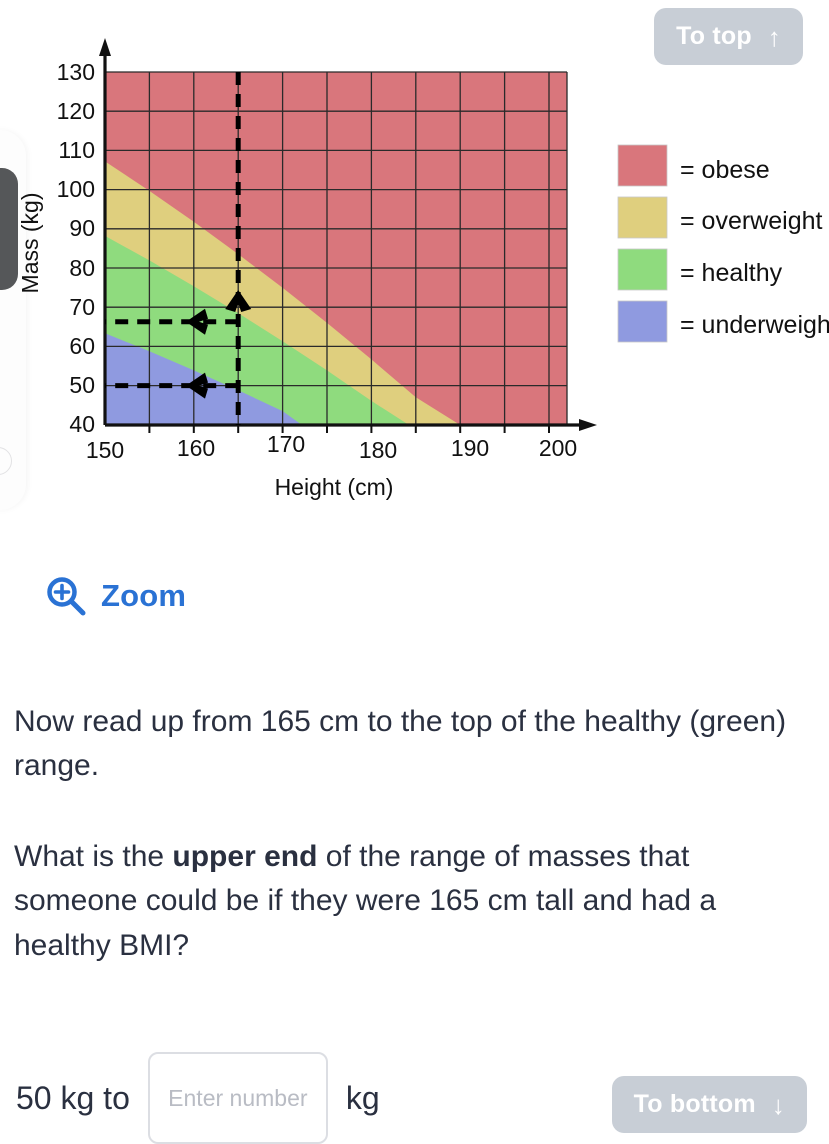 Image resolution: width=829 pixels, height=1144 pixels. What do you see at coordinates (76, 150) in the screenshot?
I see `svg-text: 110` at bounding box center [76, 150].